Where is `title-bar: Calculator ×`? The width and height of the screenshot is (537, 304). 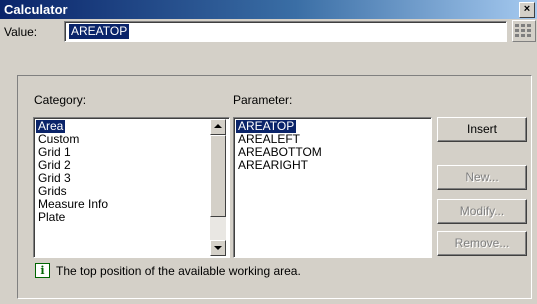 title-bar: Calculator × is located at coordinates (268, 9).